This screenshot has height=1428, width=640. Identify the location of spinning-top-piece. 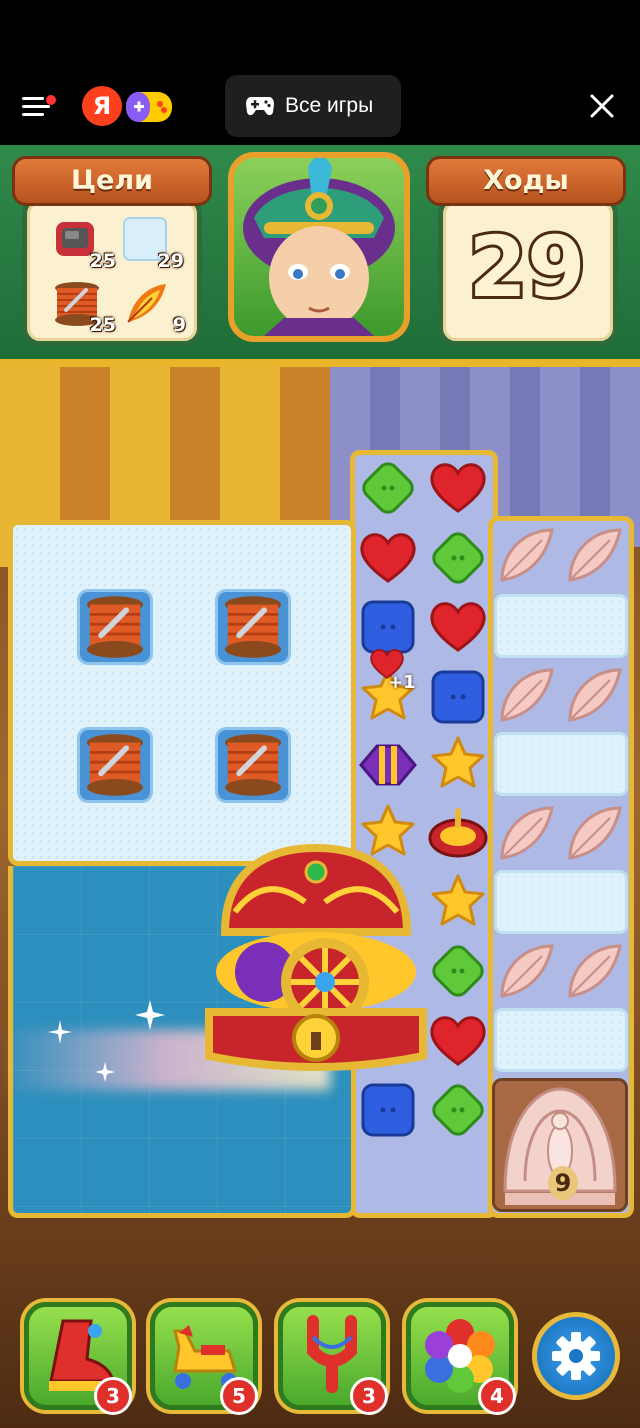
(458, 833).